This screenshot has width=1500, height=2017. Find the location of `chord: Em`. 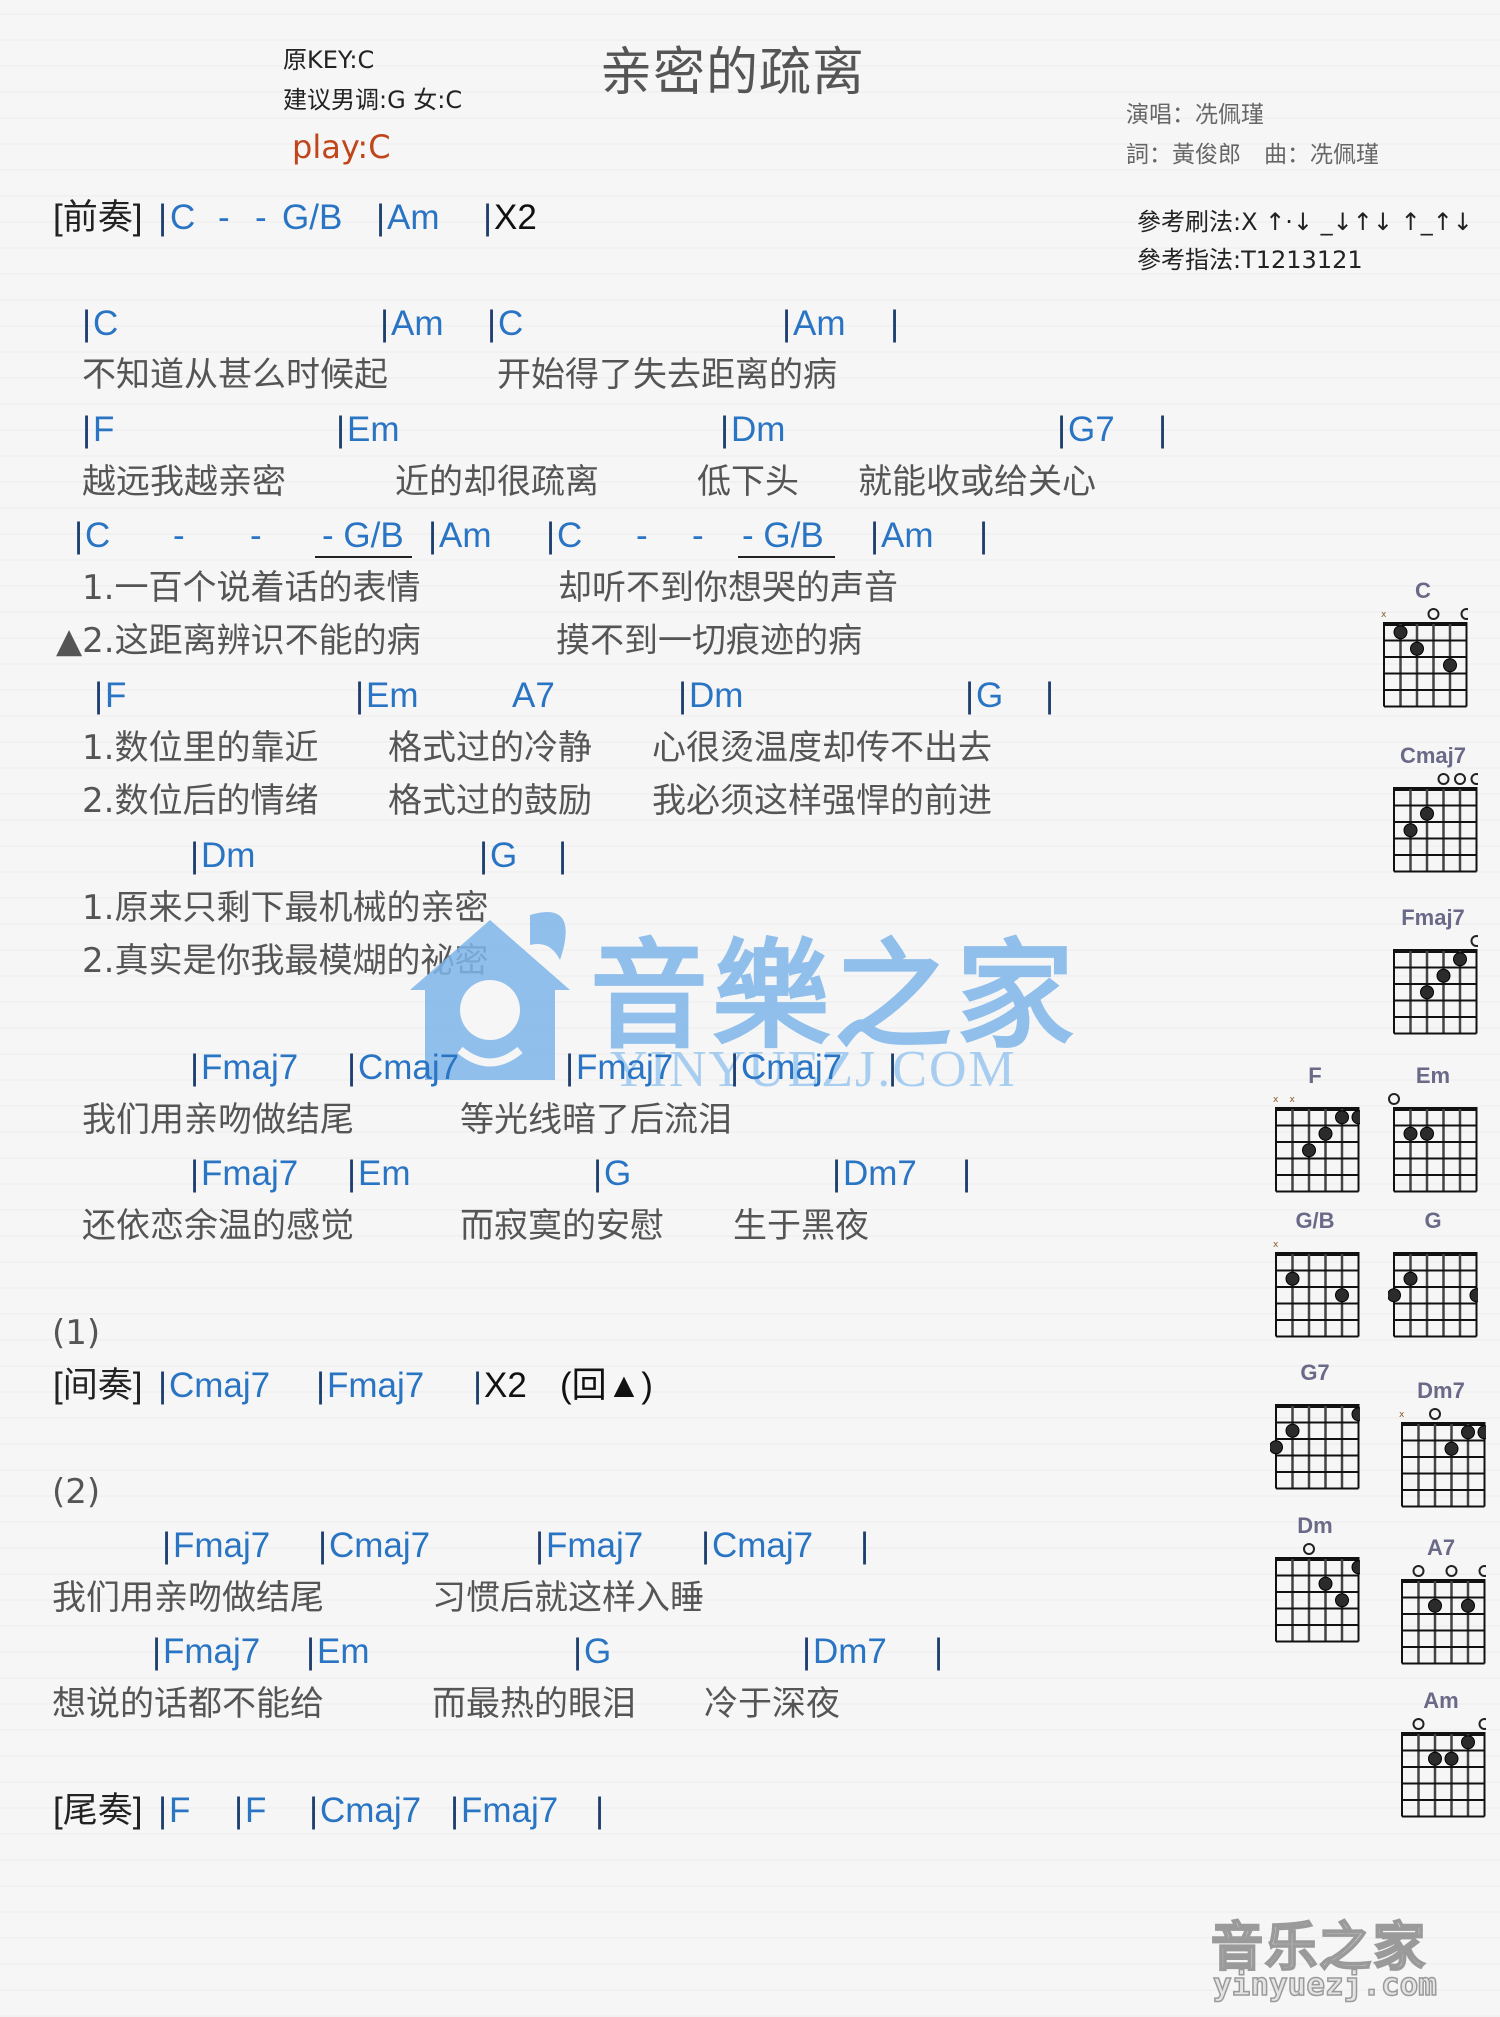

chord: Em is located at coordinates (343, 1651).